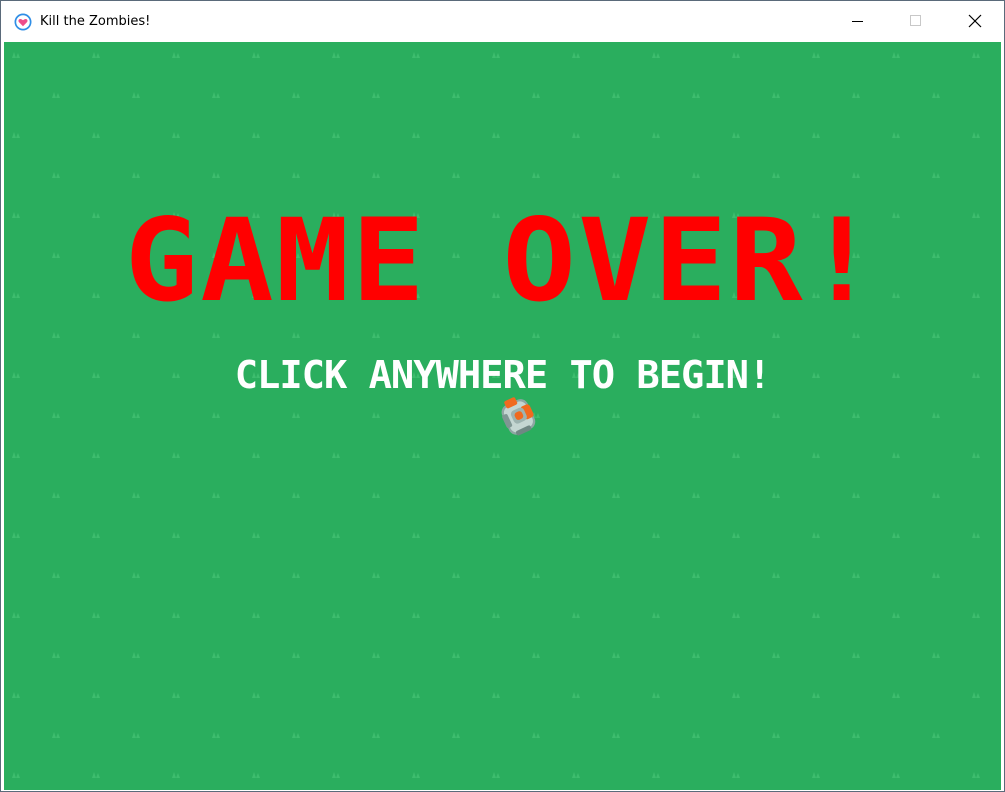 The image size is (1005, 792). What do you see at coordinates (518, 416) in the screenshot?
I see `player-robot-sprite` at bounding box center [518, 416].